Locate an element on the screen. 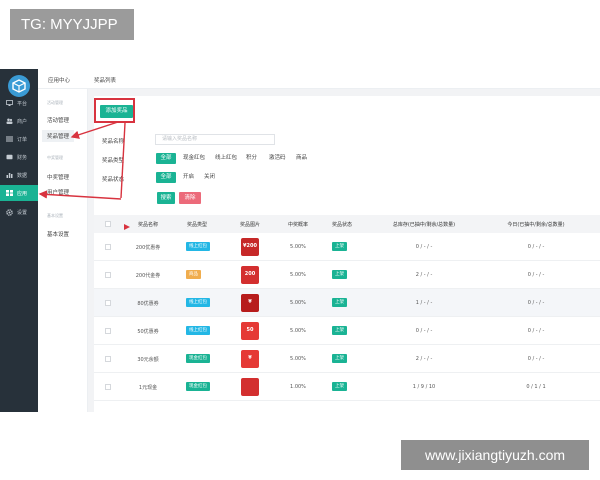  sidebar-item-platform: 平台 is located at coordinates (19, 103).